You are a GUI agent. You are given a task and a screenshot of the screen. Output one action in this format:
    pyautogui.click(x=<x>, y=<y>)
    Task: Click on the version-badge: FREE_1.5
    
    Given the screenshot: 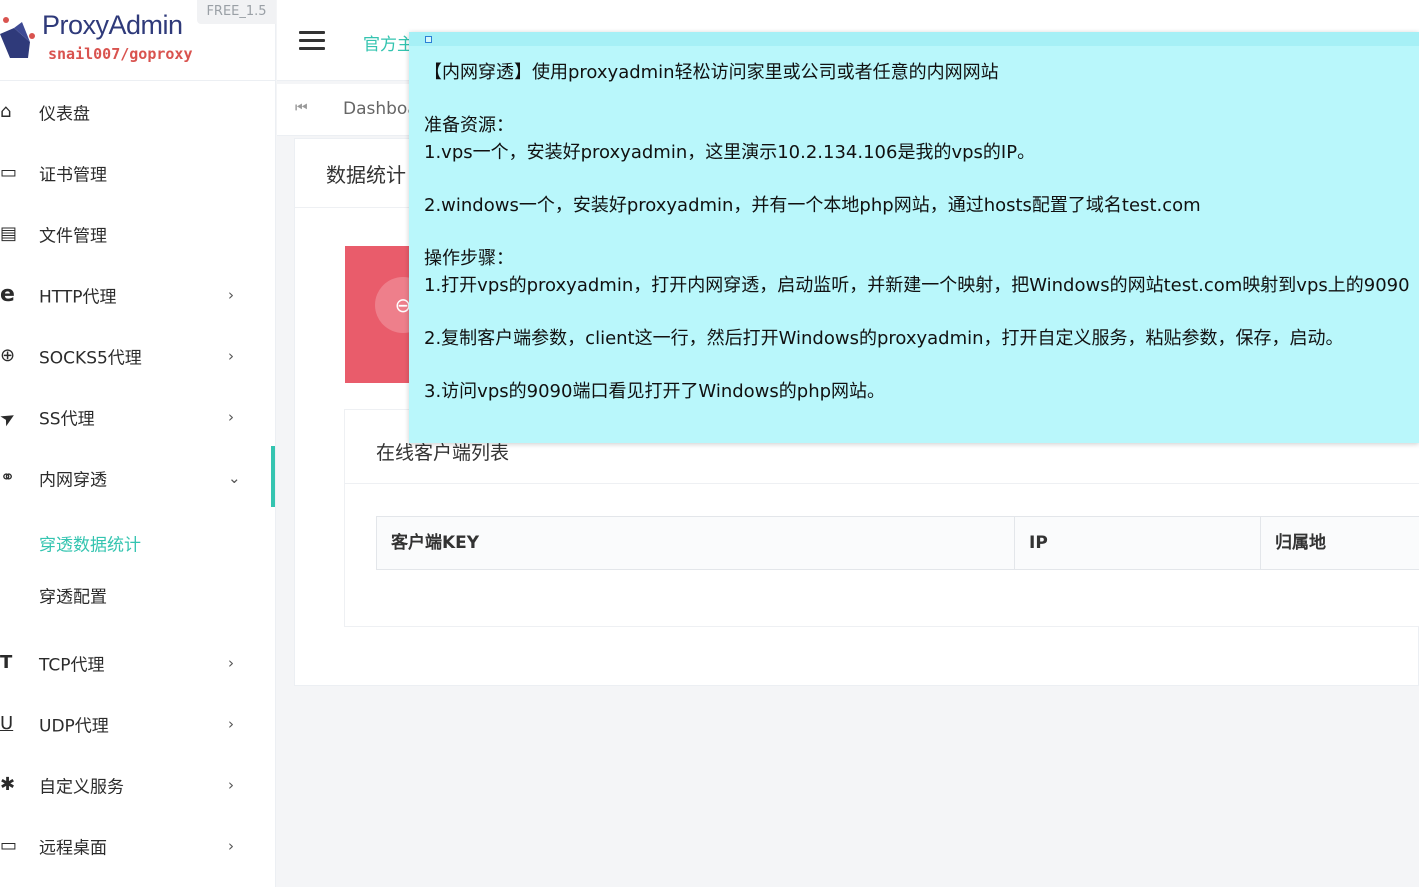 What is the action you would take?
    pyautogui.click(x=236, y=12)
    